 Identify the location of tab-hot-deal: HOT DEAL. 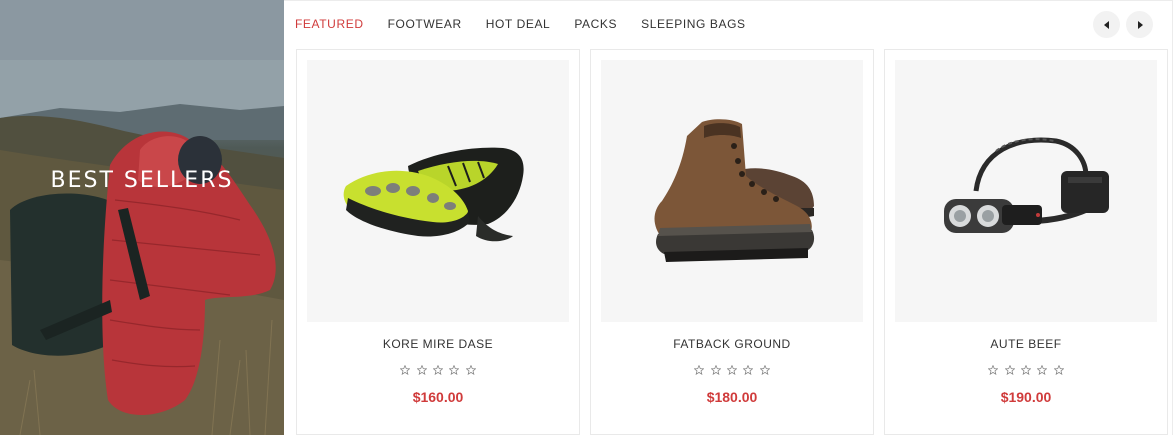
(518, 24).